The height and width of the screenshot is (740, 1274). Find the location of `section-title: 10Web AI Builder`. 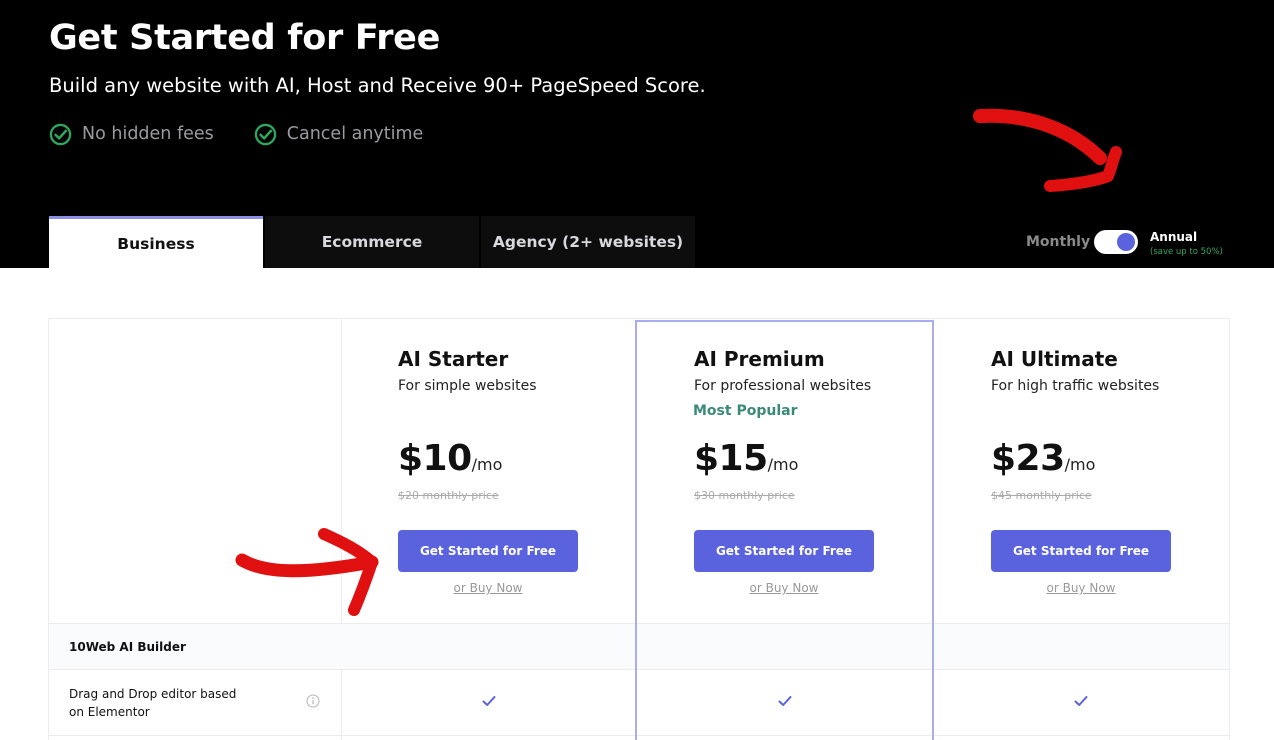

section-title: 10Web AI Builder is located at coordinates (127, 647).